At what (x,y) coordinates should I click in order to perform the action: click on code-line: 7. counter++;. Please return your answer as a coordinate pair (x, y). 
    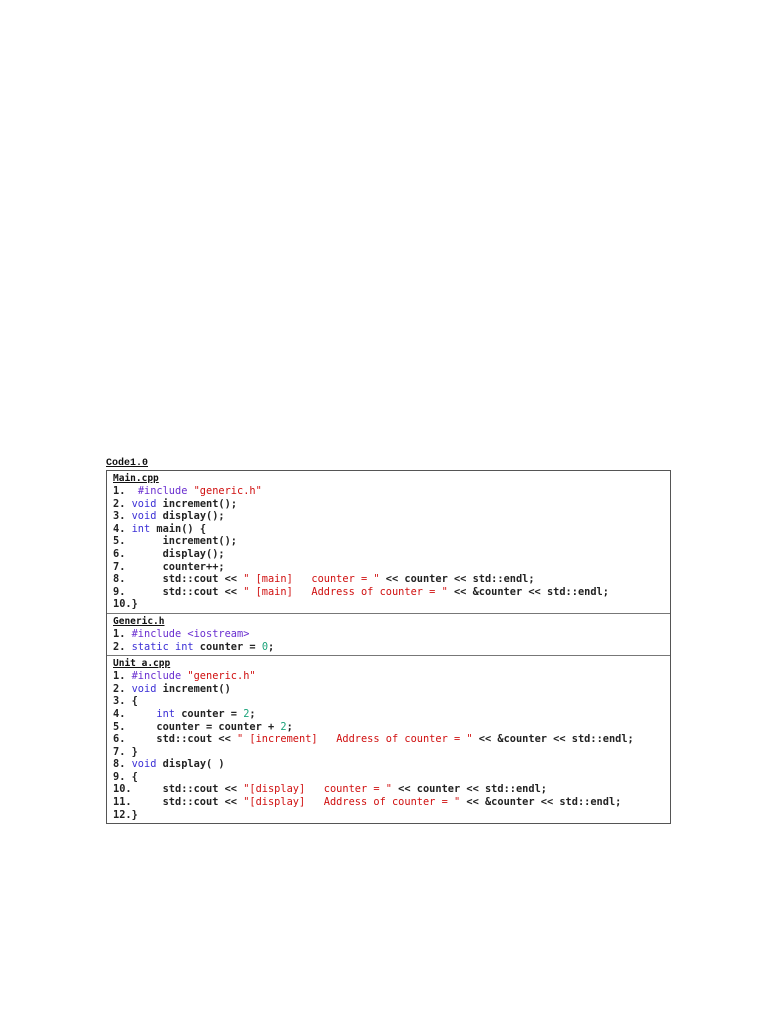
    Looking at the image, I should click on (391, 567).